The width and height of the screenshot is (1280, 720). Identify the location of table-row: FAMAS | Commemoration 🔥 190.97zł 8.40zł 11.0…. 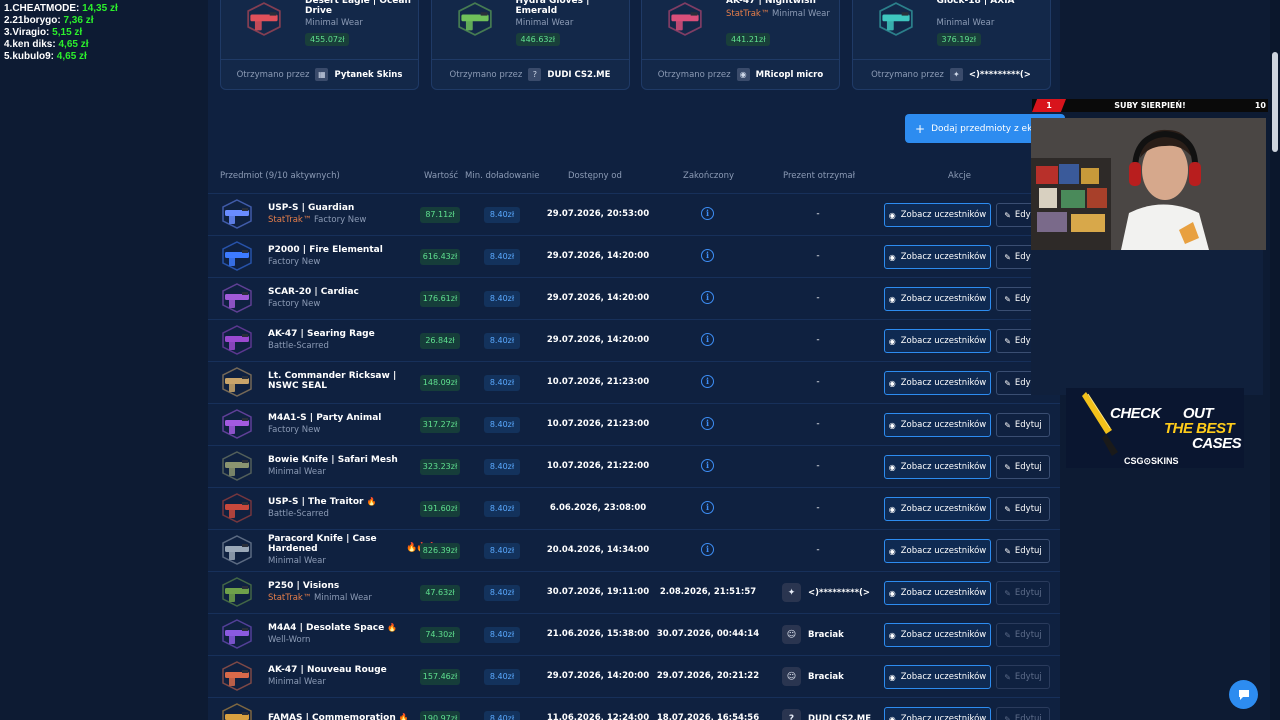
(634, 708).